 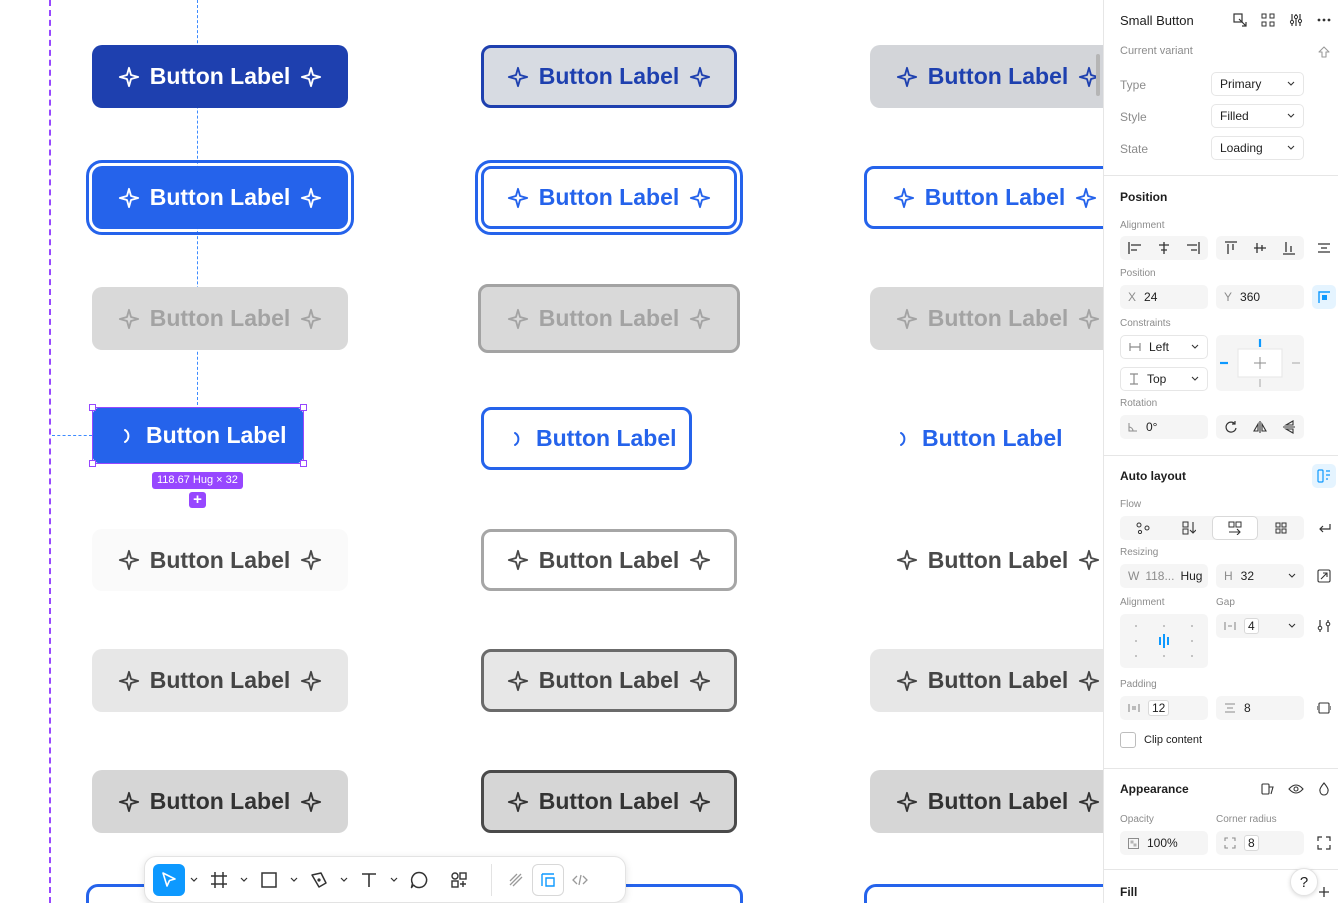 I want to click on button-primary-ghost-focus: Button Label, so click(x=983, y=197).